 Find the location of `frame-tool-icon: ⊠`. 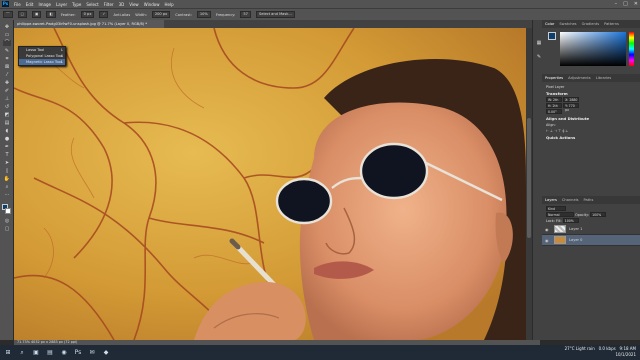

frame-tool-icon: ⊠ is located at coordinates (7, 67).